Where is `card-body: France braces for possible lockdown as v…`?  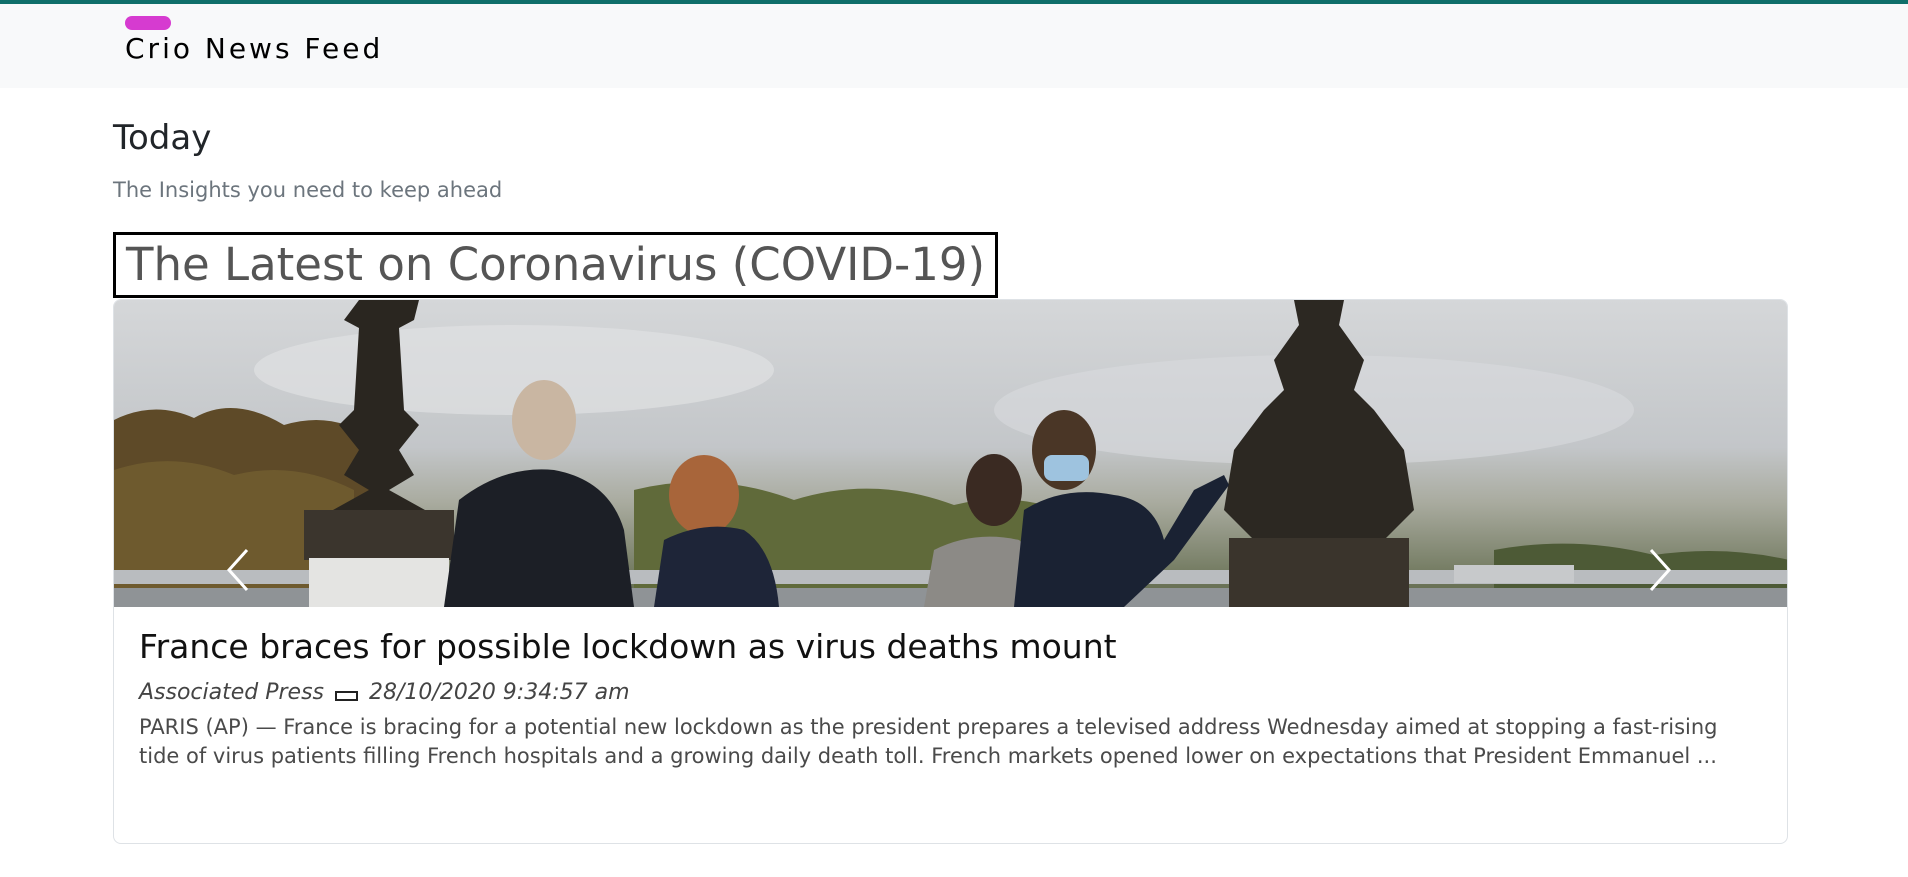 card-body: France braces for possible lockdown as v… is located at coordinates (951, 699).